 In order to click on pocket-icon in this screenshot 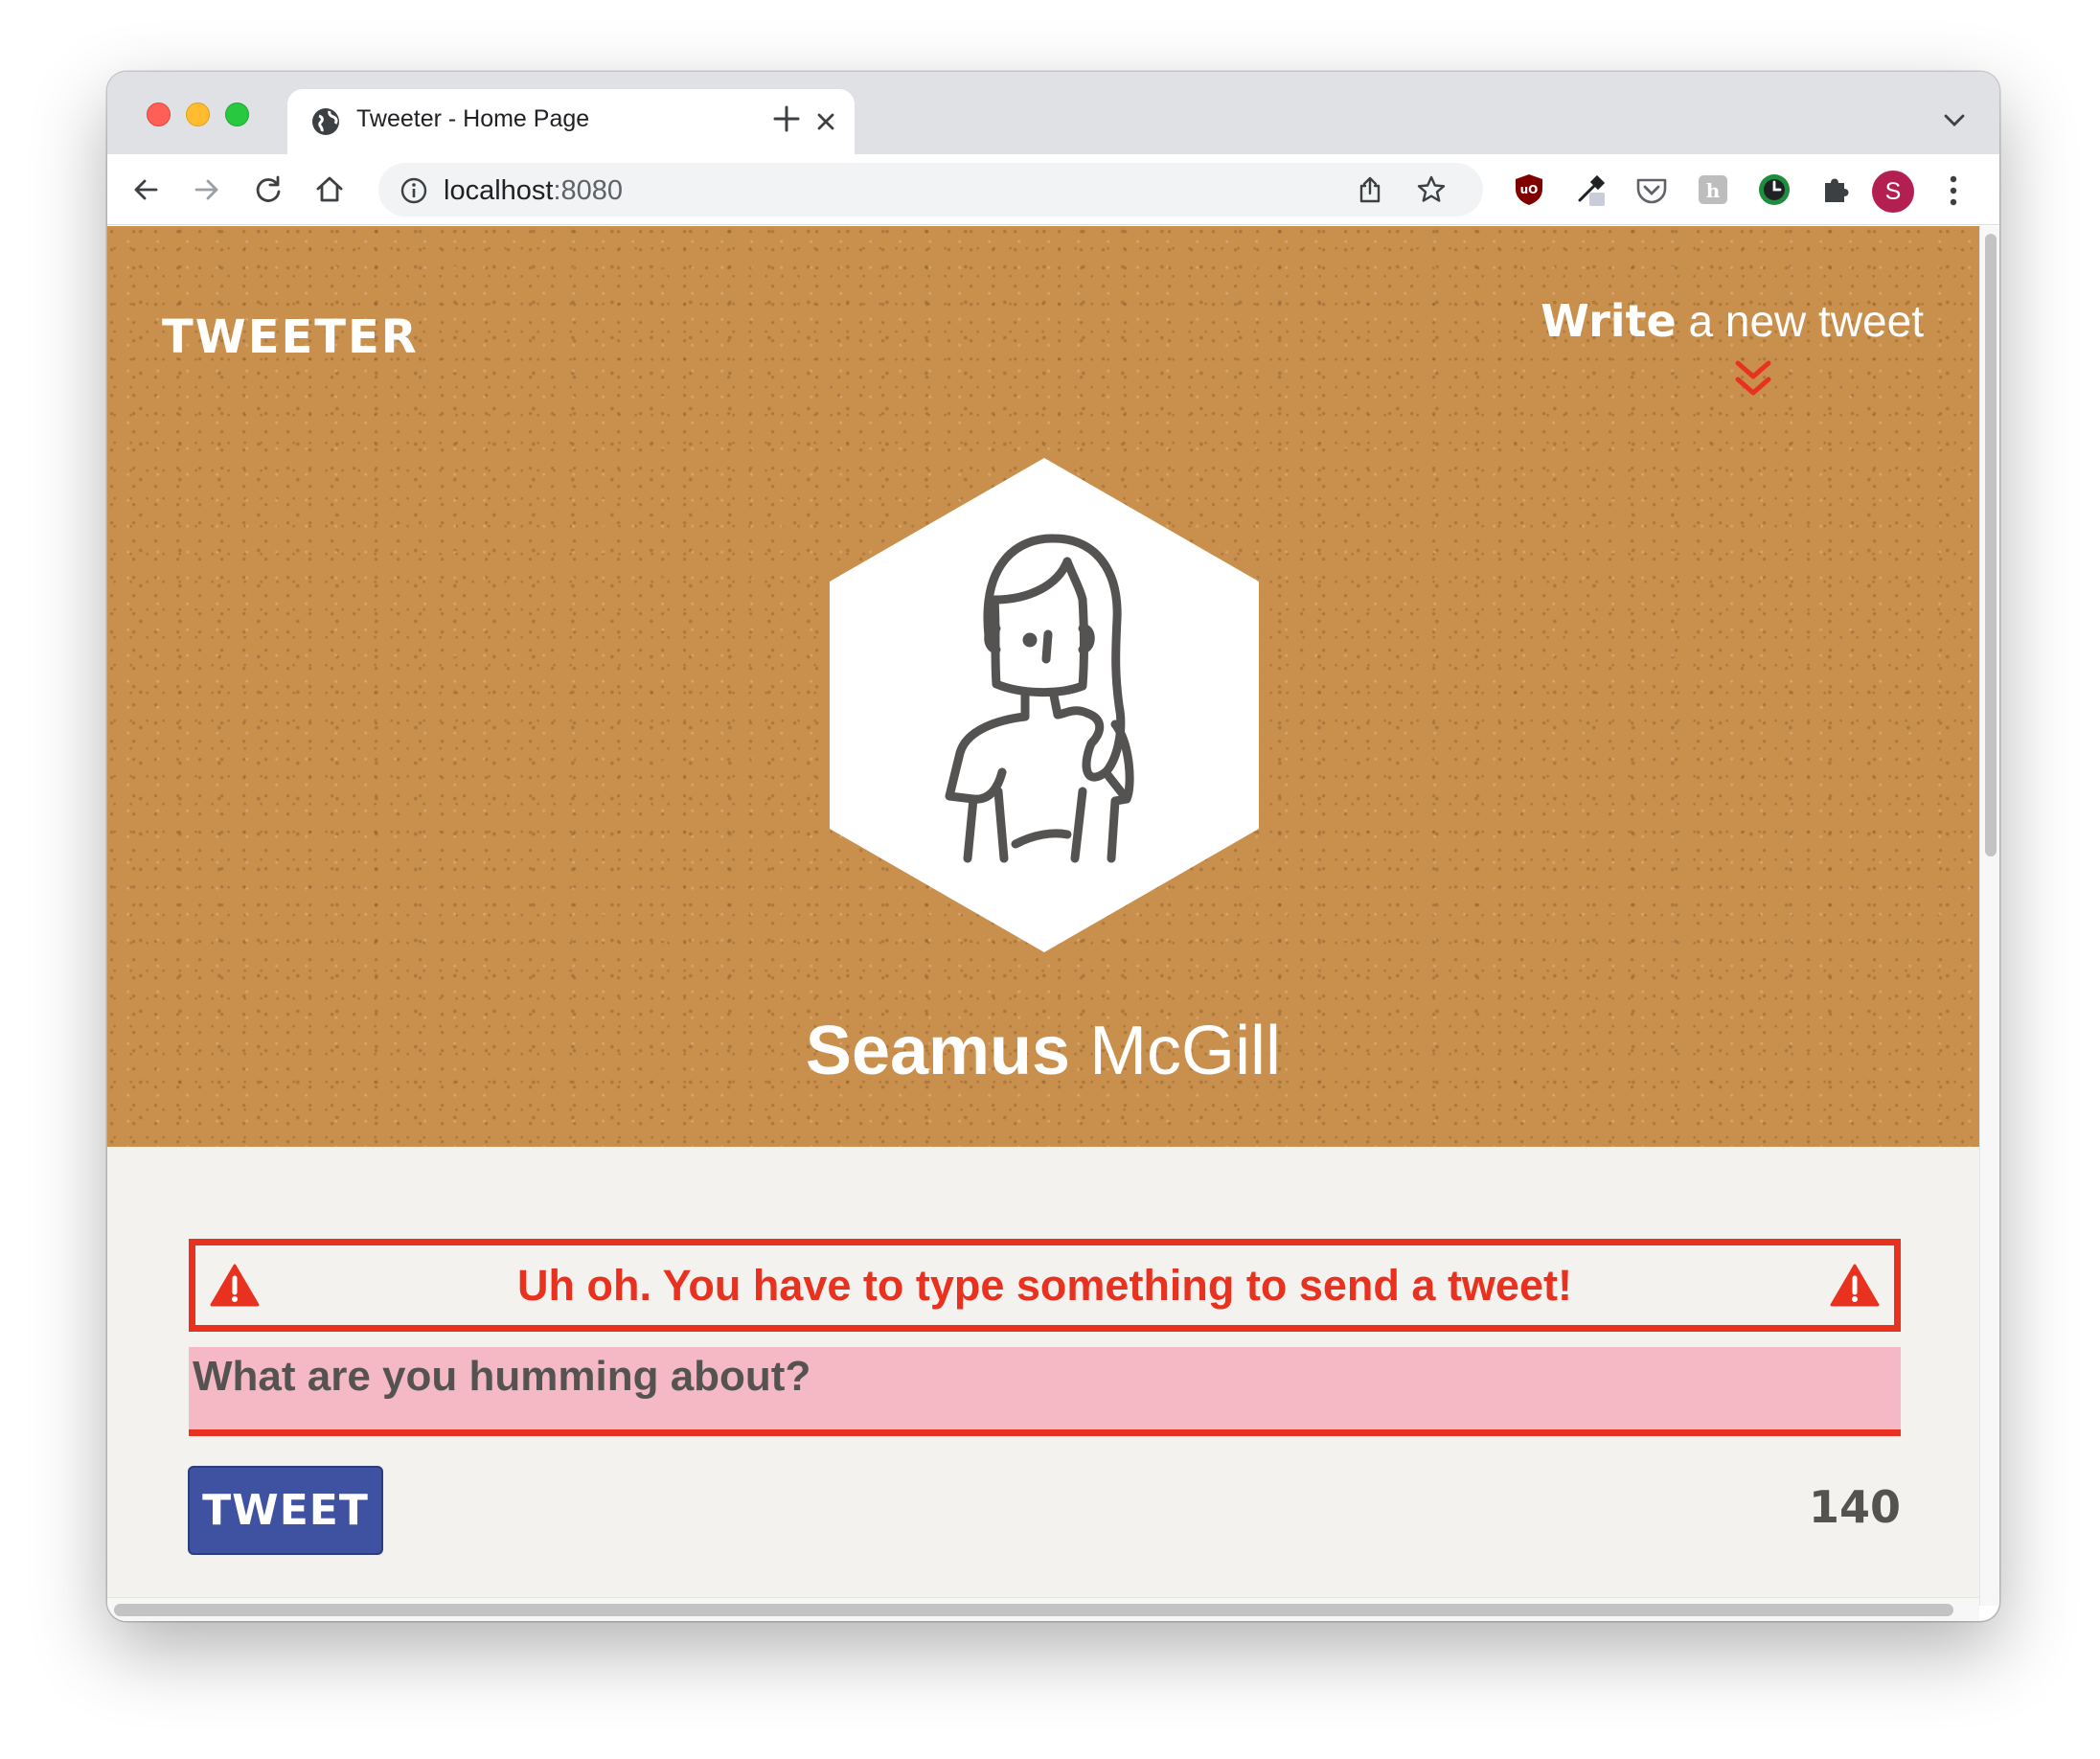, I will do `click(1651, 190)`.